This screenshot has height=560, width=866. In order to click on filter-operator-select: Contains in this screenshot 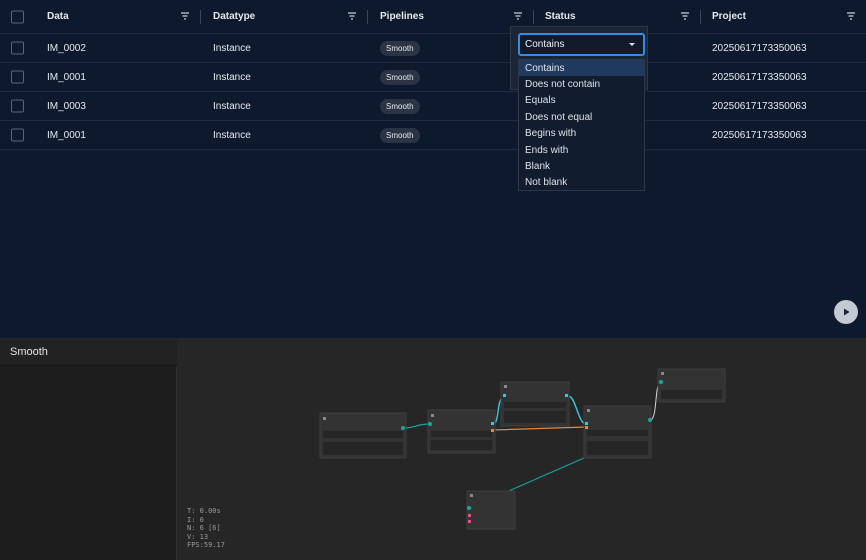, I will do `click(581, 44)`.